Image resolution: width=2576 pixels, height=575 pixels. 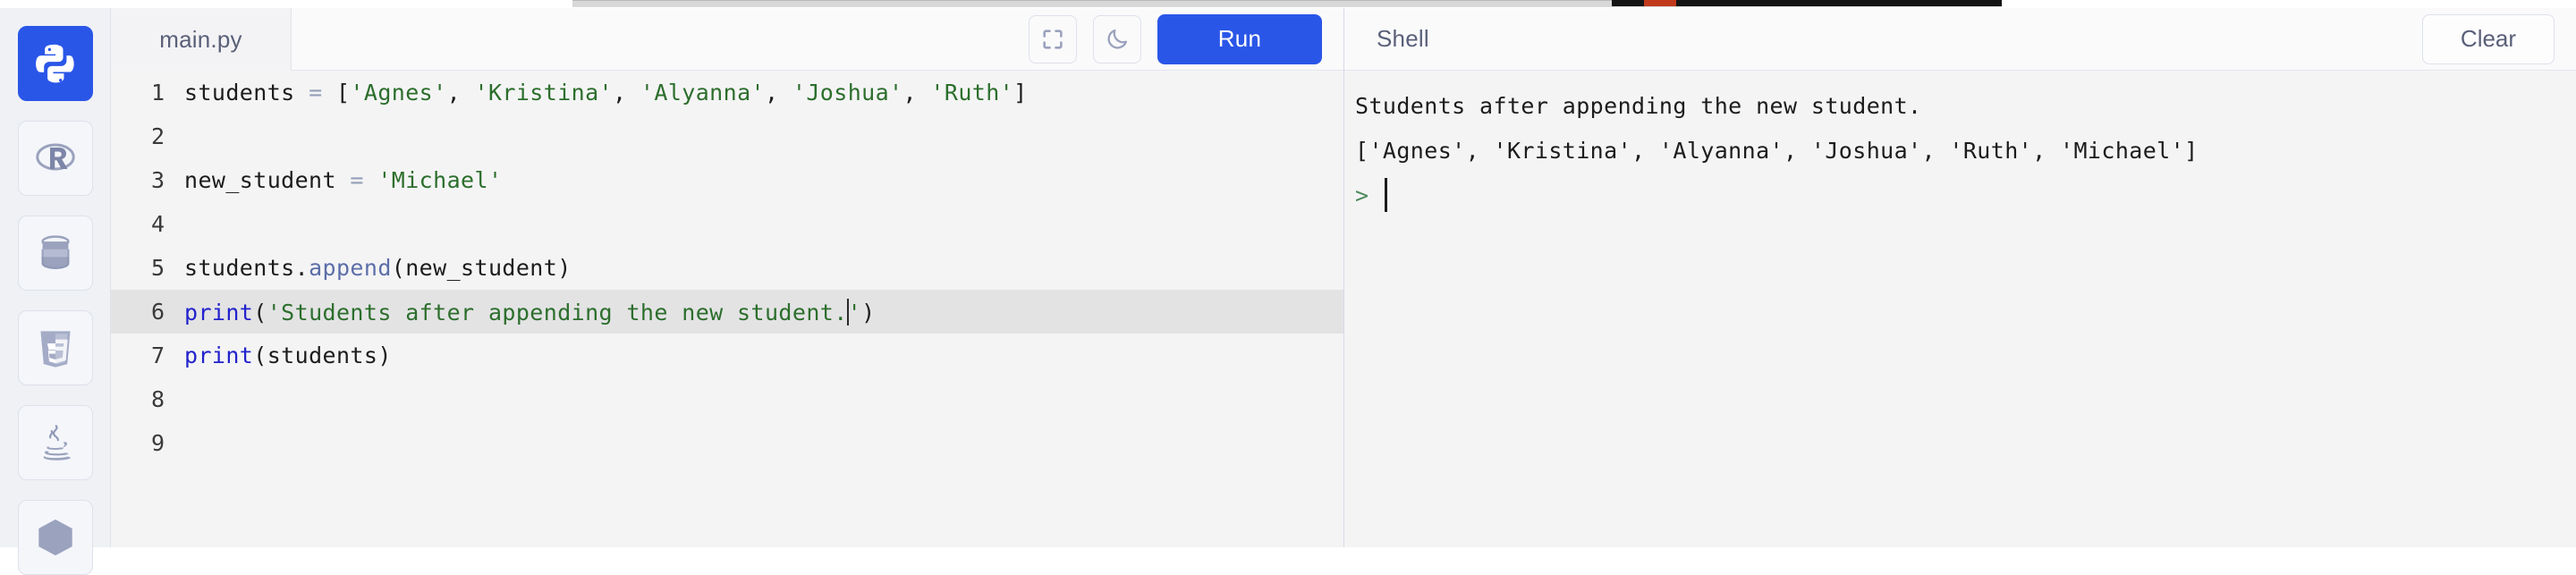 What do you see at coordinates (544, 93) in the screenshot?
I see `code-token: 'Kristina'` at bounding box center [544, 93].